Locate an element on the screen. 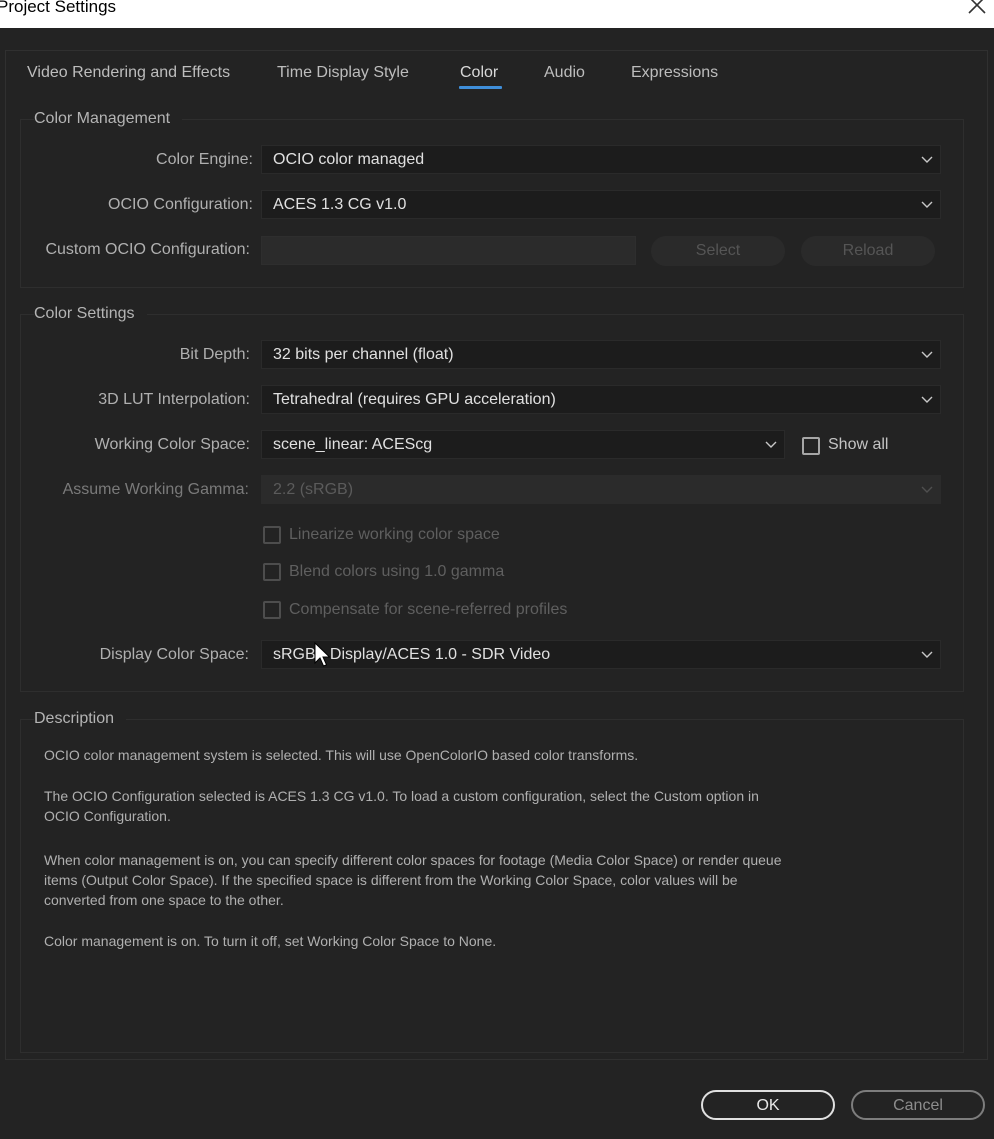 The image size is (994, 1139). bit-depth-dropdown: 32 bits per channel (float) is located at coordinates (601, 354).